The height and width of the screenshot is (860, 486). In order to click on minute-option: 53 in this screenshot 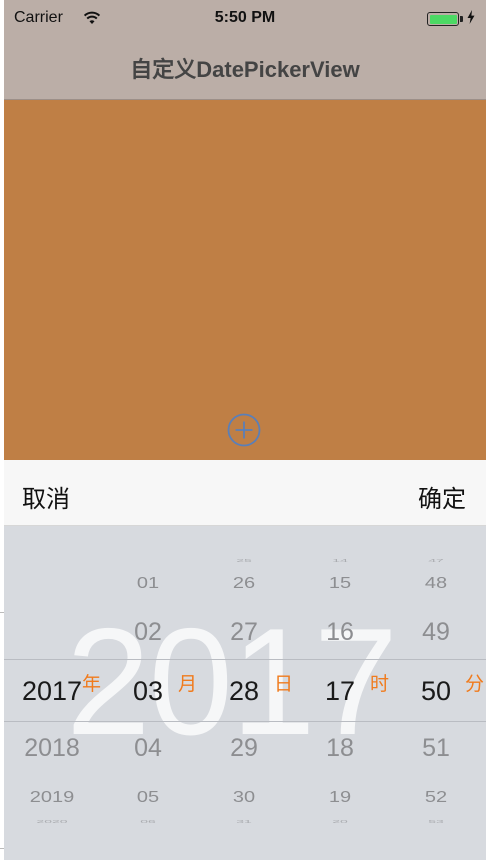, I will do `click(436, 821)`.